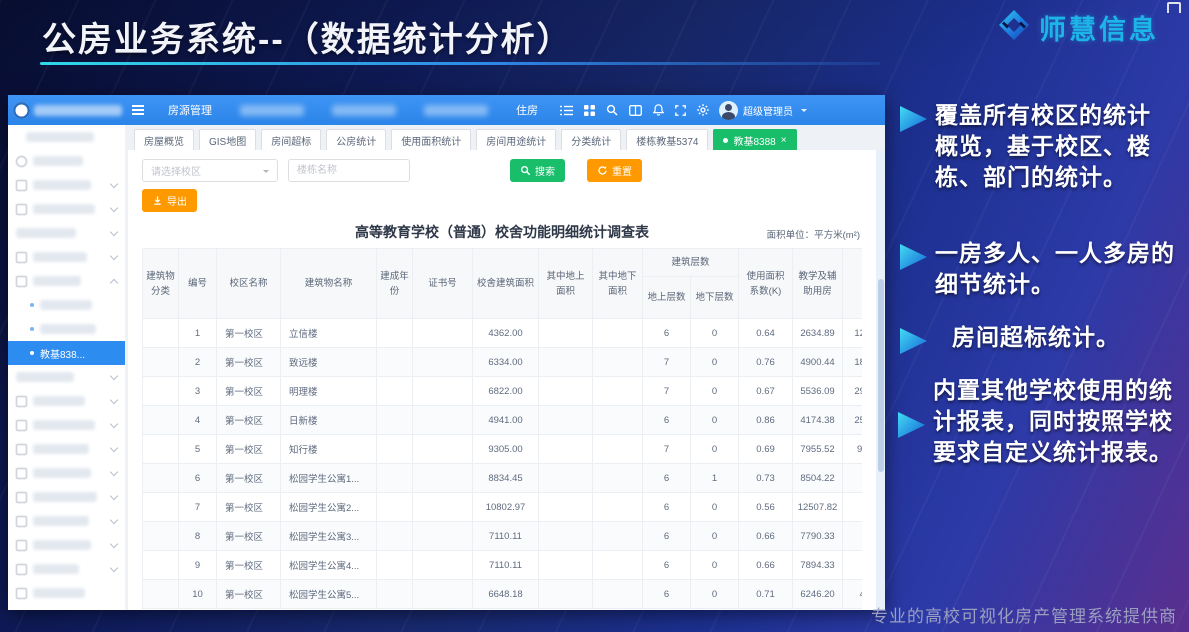 This screenshot has width=1189, height=632. I want to click on campus-select: 请选择校区, so click(210, 170).